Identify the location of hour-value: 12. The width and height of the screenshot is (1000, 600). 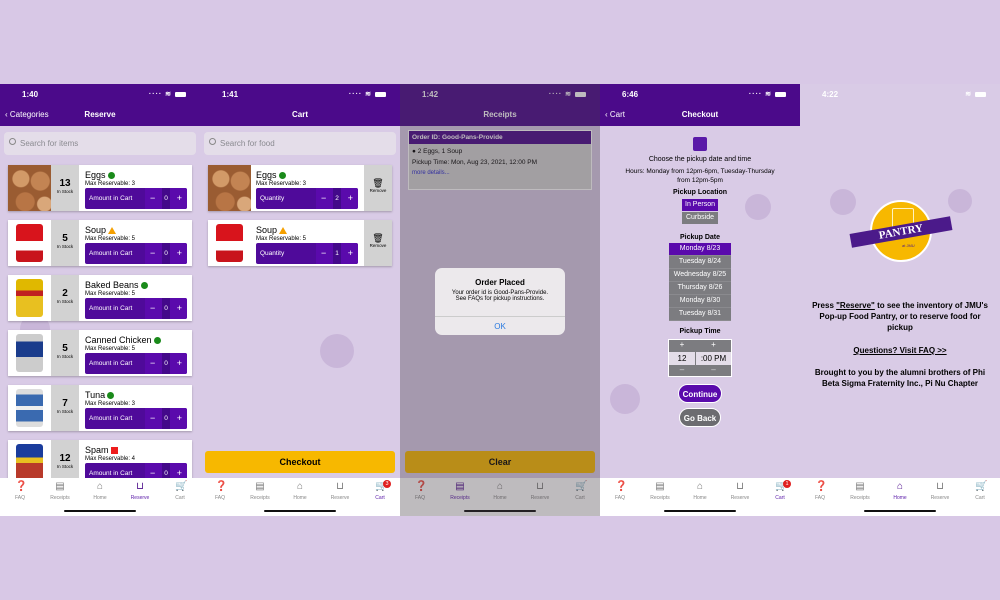
(682, 358).